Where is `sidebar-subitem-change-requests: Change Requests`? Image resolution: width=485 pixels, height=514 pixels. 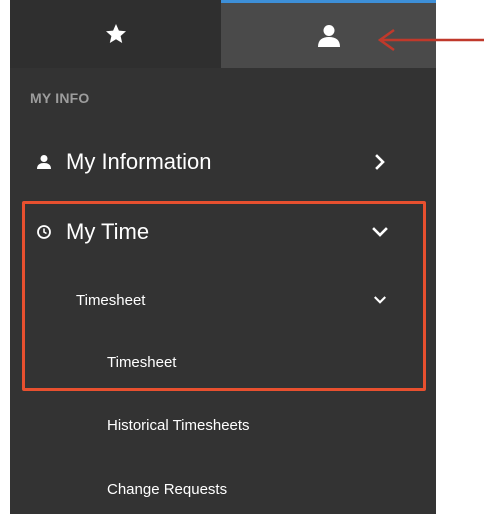
sidebar-subitem-change-requests: Change Requests is located at coordinates (223, 489).